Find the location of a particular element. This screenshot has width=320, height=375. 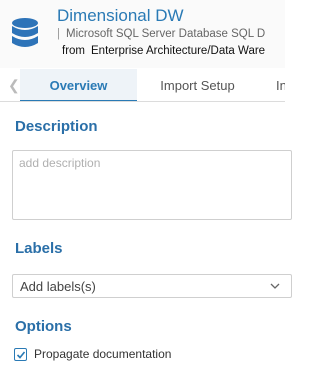

options-heading: Options is located at coordinates (43, 326).